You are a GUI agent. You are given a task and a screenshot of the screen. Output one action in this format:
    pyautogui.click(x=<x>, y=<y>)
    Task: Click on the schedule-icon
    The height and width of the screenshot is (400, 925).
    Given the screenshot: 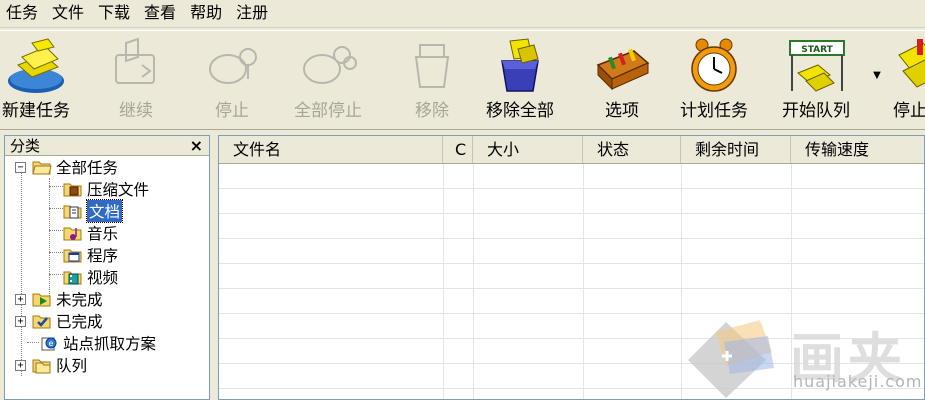 What is the action you would take?
    pyautogui.click(x=714, y=65)
    